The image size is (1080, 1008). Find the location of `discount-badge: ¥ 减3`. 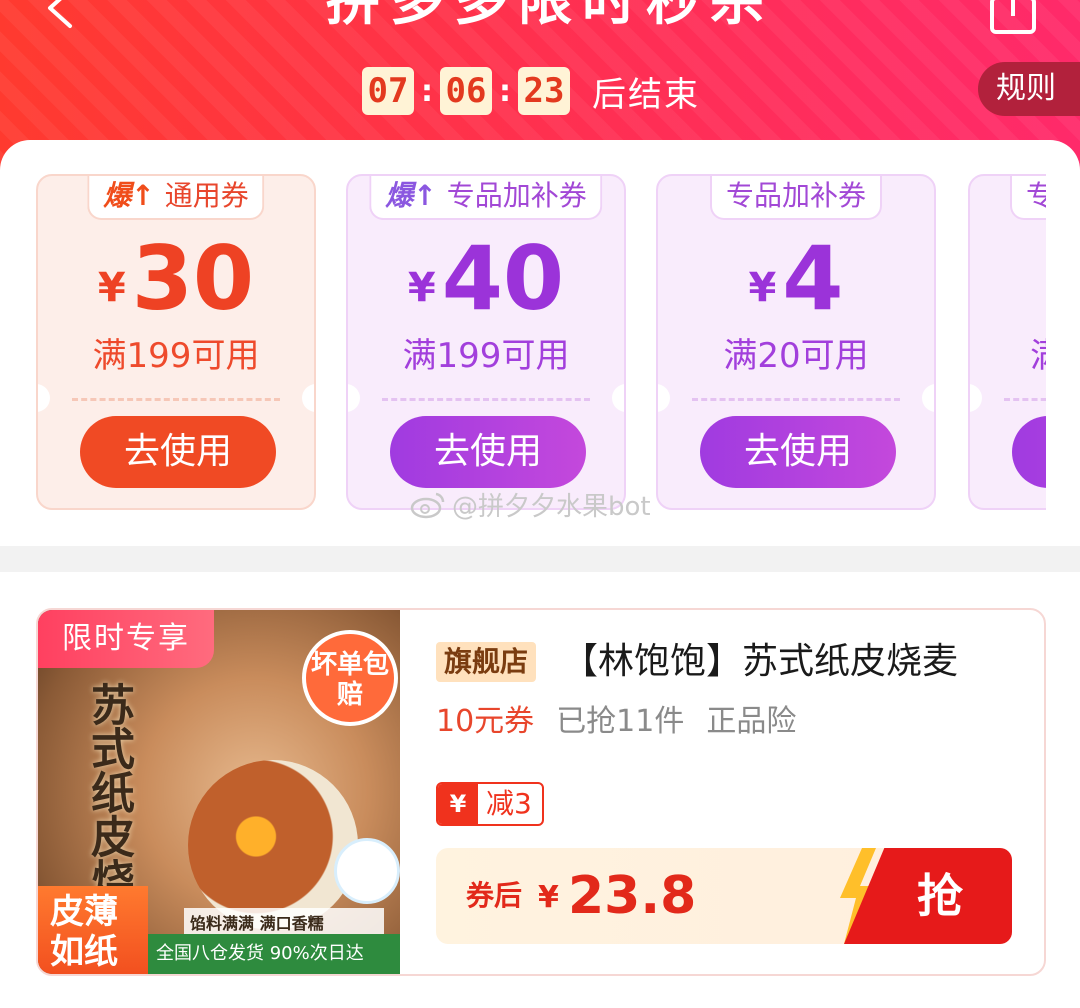

discount-badge: ¥ 减3 is located at coordinates (490, 804).